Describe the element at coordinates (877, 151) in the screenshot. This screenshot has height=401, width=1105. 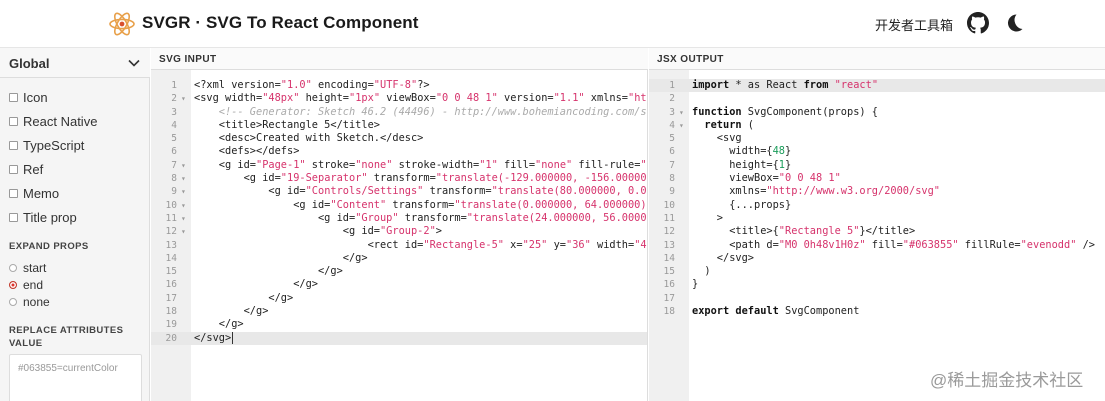
I see `code-line: 6 width={48}` at that location.